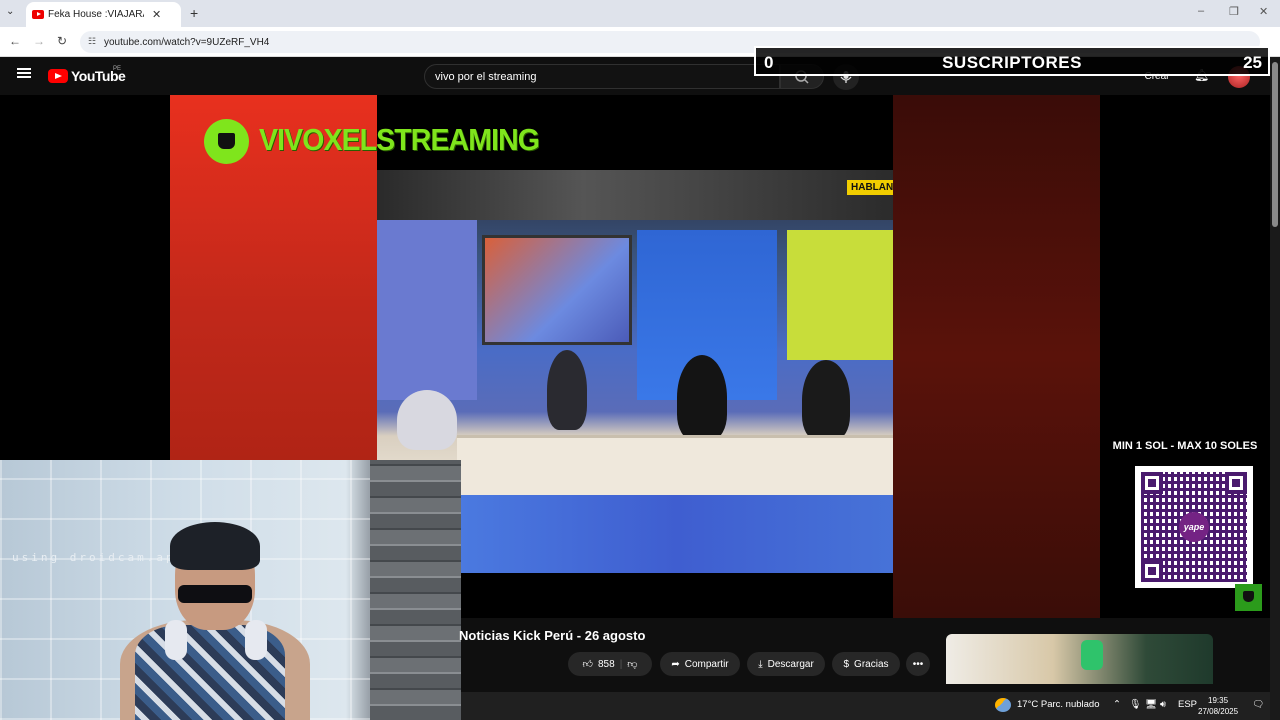 The image size is (1280, 720). What do you see at coordinates (15, 41) in the screenshot?
I see `back-arrow-icon: ←` at bounding box center [15, 41].